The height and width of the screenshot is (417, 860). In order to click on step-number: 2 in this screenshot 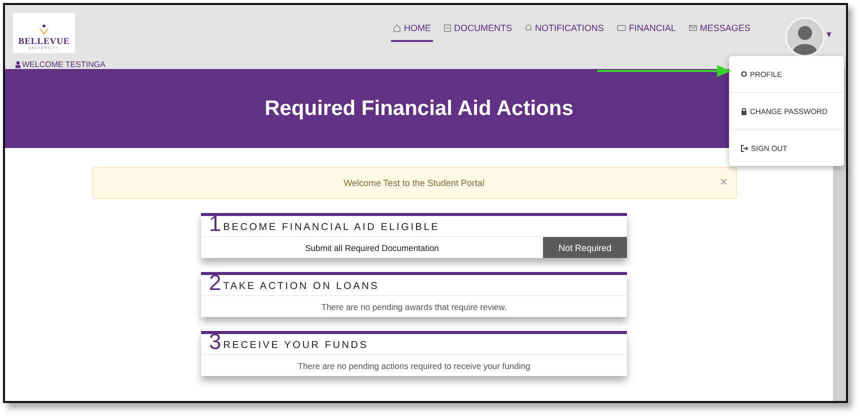, I will do `click(215, 283)`.